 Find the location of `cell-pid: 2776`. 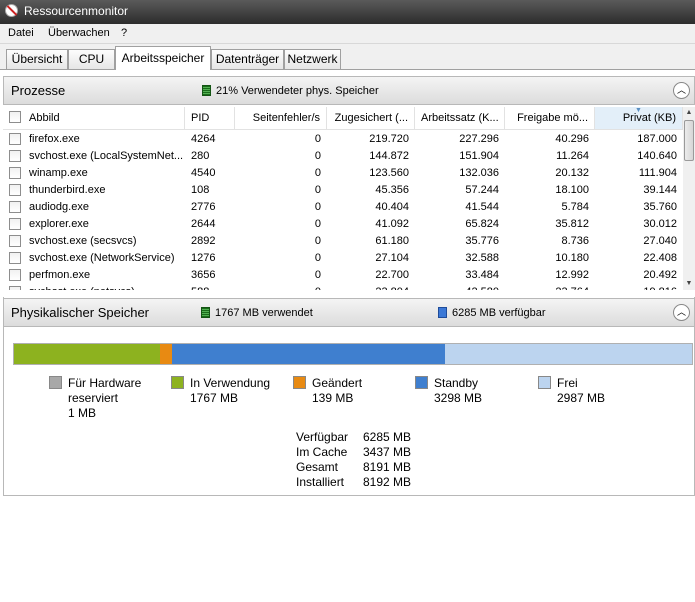

cell-pid: 2776 is located at coordinates (203, 207).